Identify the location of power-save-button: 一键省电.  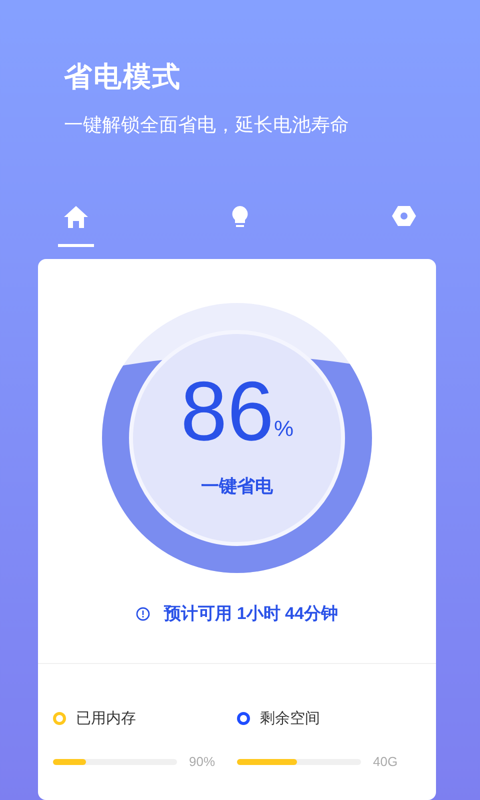
(237, 486).